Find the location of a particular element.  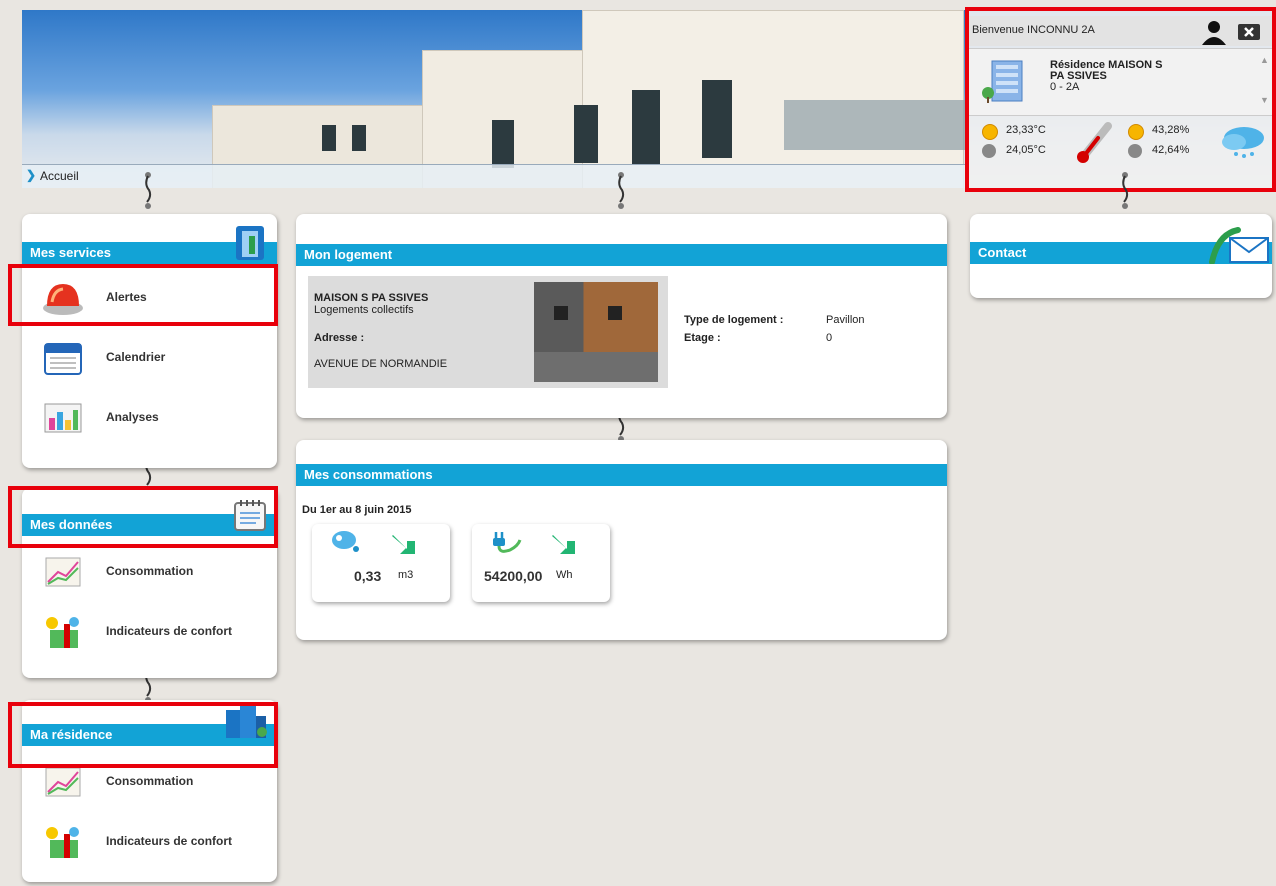

chevron-right-icon: ❯ is located at coordinates (31, 175).